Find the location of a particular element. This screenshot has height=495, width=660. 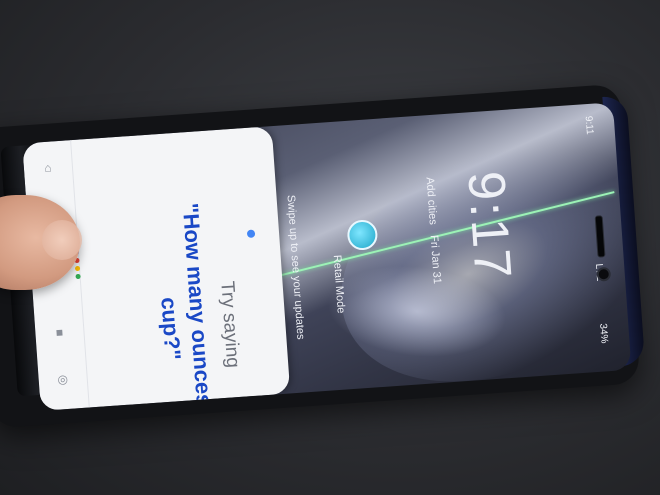

recents-icon: ⌂ is located at coordinates (48, 168).